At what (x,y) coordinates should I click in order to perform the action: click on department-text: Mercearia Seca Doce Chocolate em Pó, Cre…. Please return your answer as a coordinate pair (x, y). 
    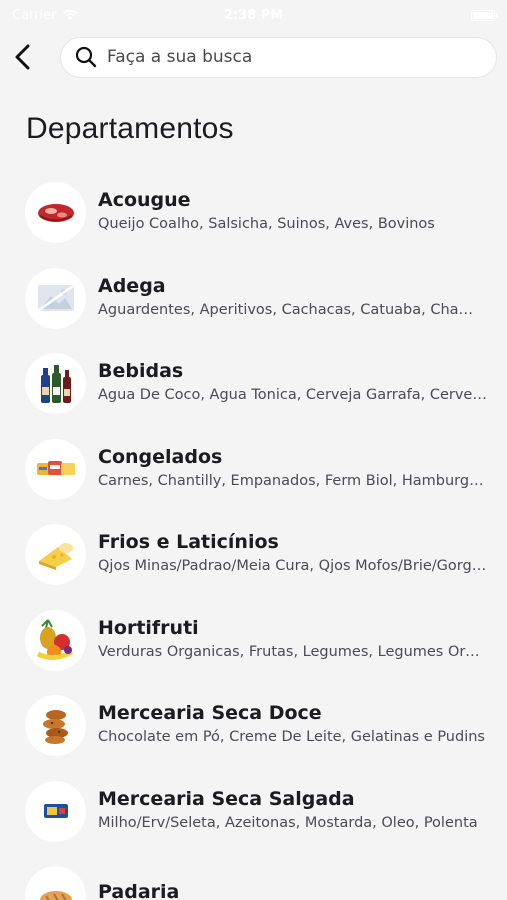
    Looking at the image, I should click on (292, 723).